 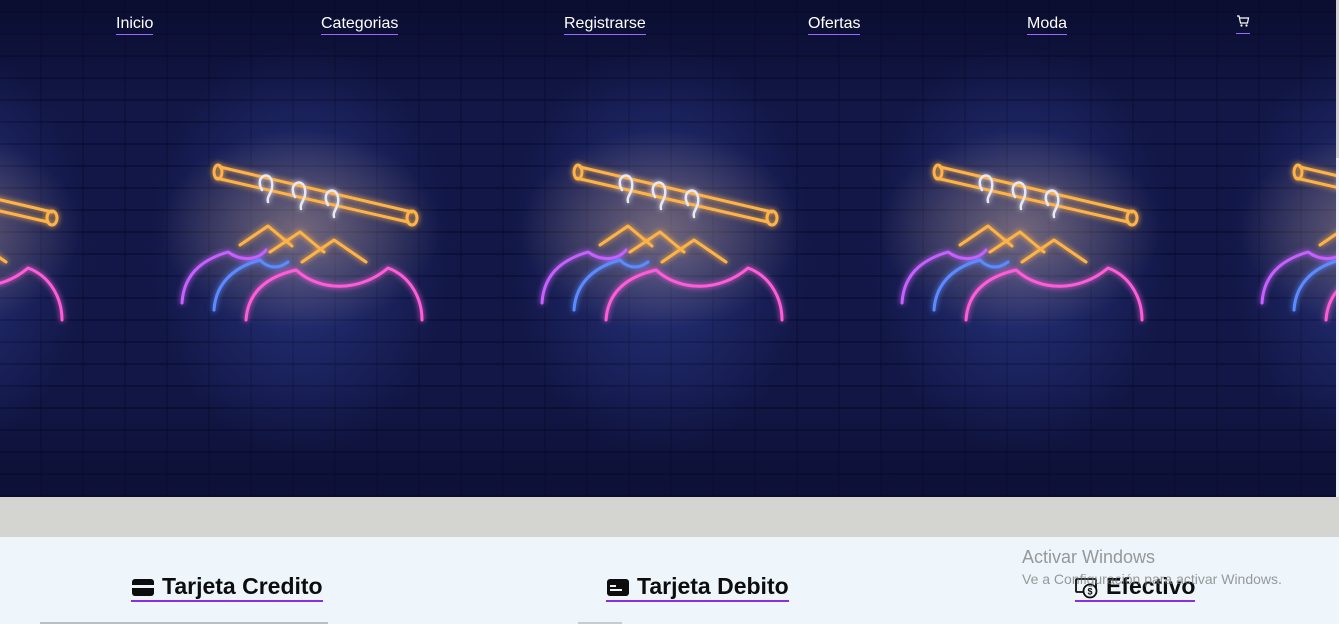 What do you see at coordinates (1089, 557) in the screenshot?
I see `watermark-title: Activar Windows` at bounding box center [1089, 557].